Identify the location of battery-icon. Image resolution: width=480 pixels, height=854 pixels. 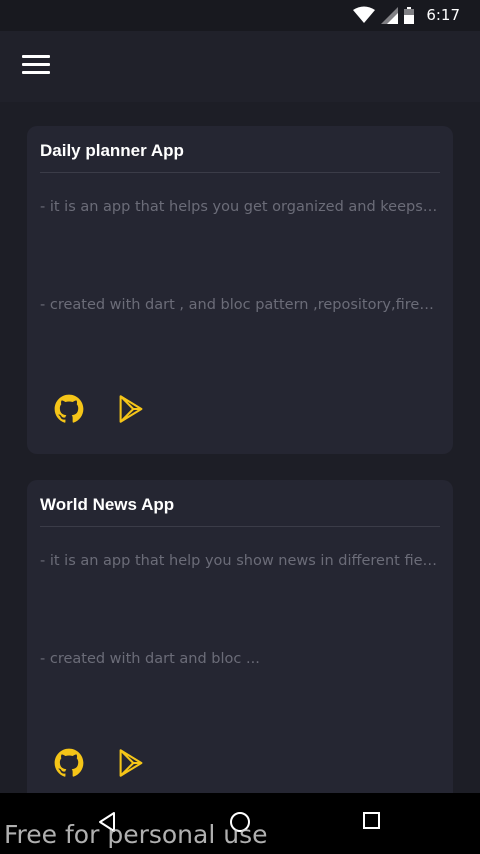
(409, 15).